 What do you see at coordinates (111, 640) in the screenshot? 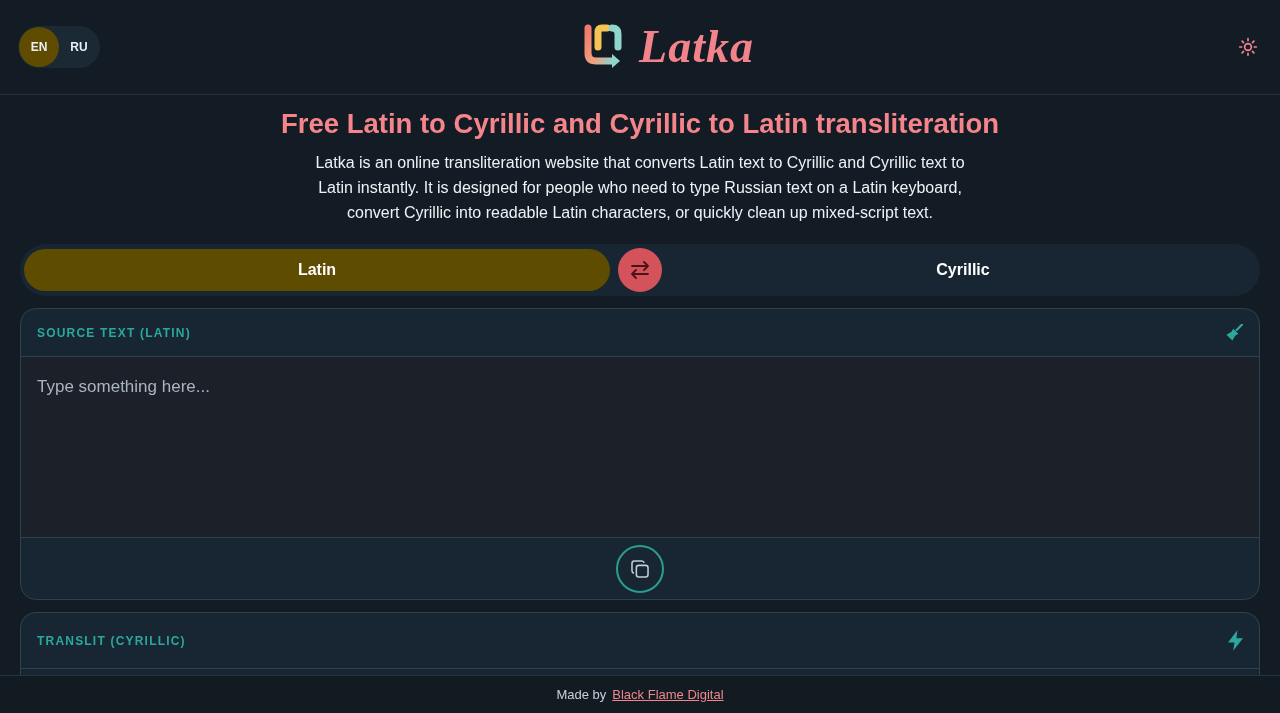
I see `panel-label: TRANSLIT (CYRILLIC)` at bounding box center [111, 640].